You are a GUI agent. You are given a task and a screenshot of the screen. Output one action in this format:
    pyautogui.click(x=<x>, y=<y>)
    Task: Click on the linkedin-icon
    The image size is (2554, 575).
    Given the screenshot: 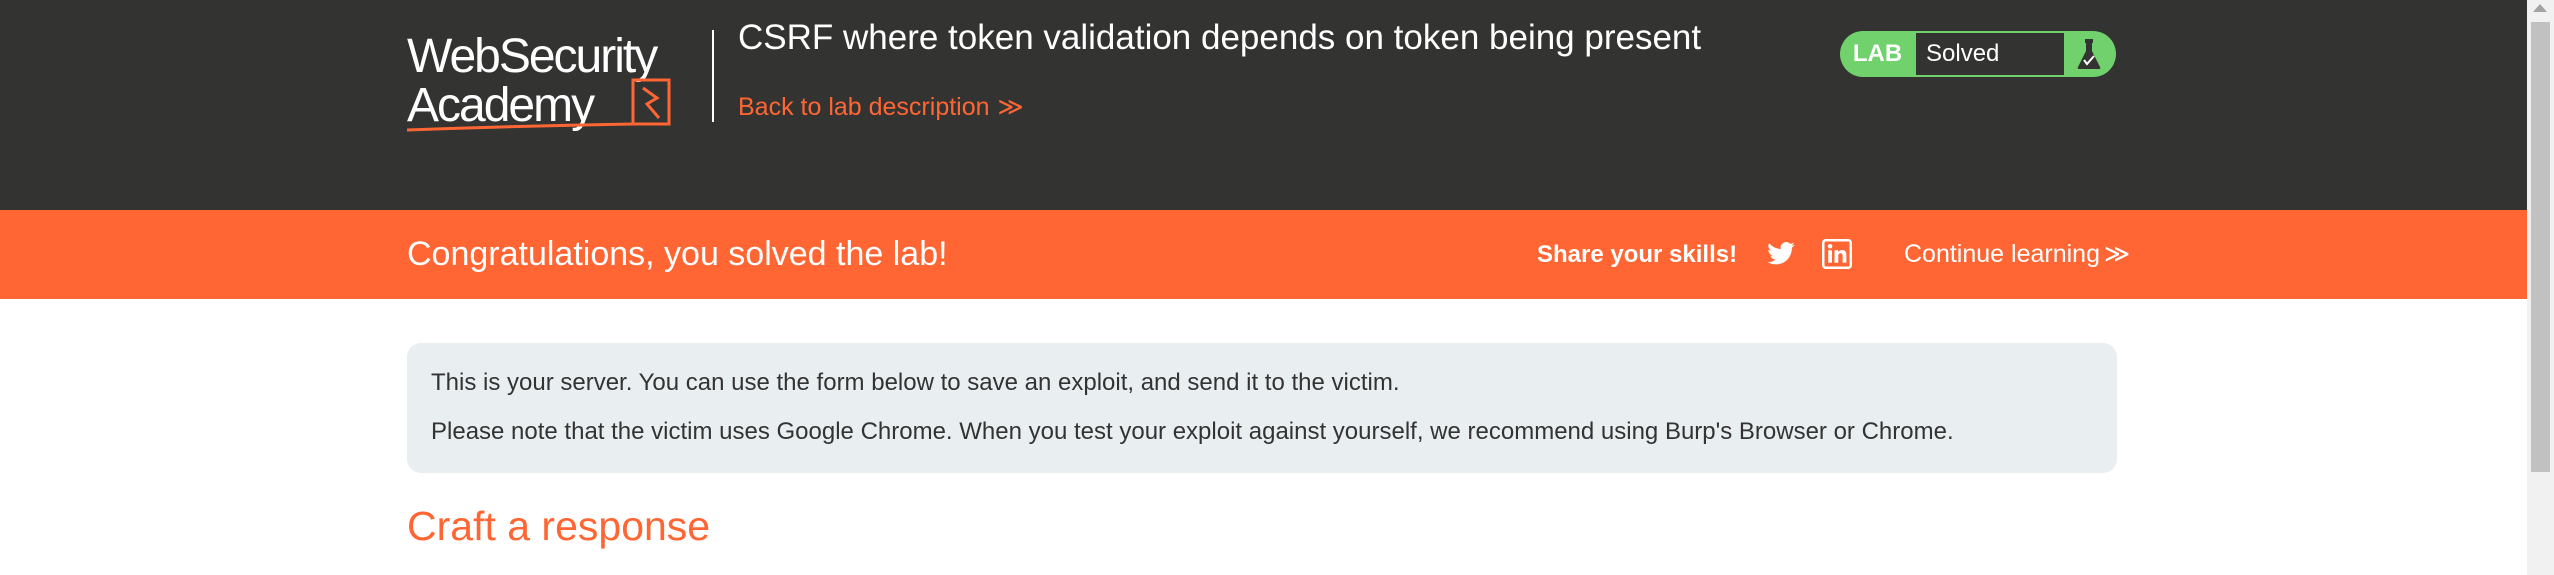 What is the action you would take?
    pyautogui.click(x=1837, y=254)
    